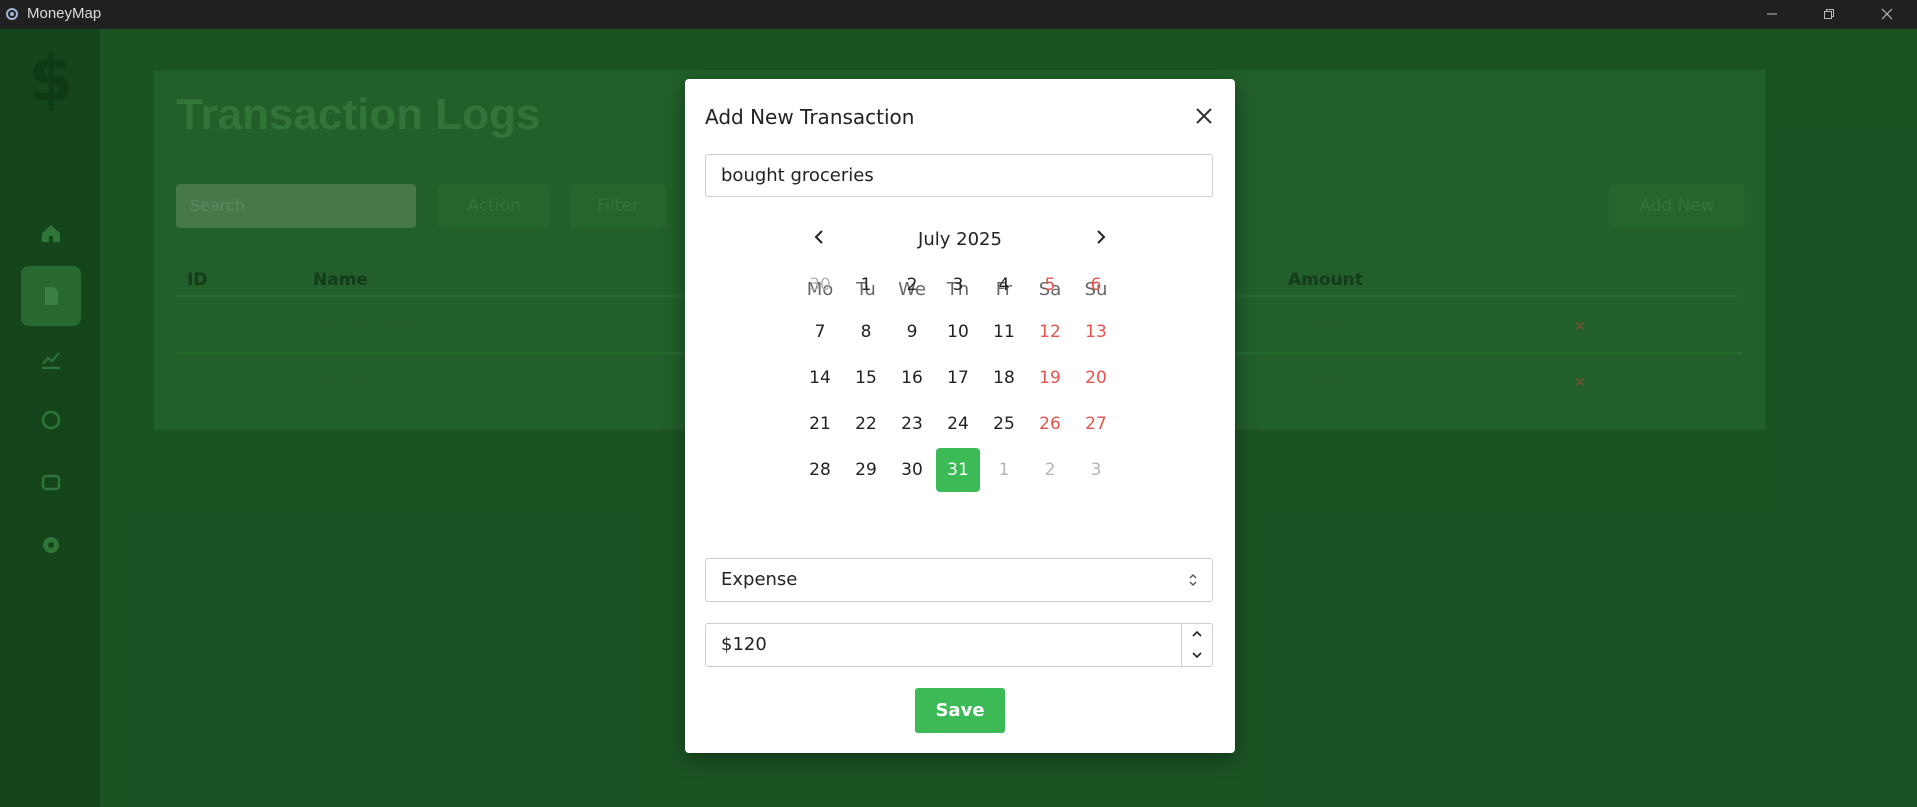  I want to click on minimize-icon, so click(1772, 14).